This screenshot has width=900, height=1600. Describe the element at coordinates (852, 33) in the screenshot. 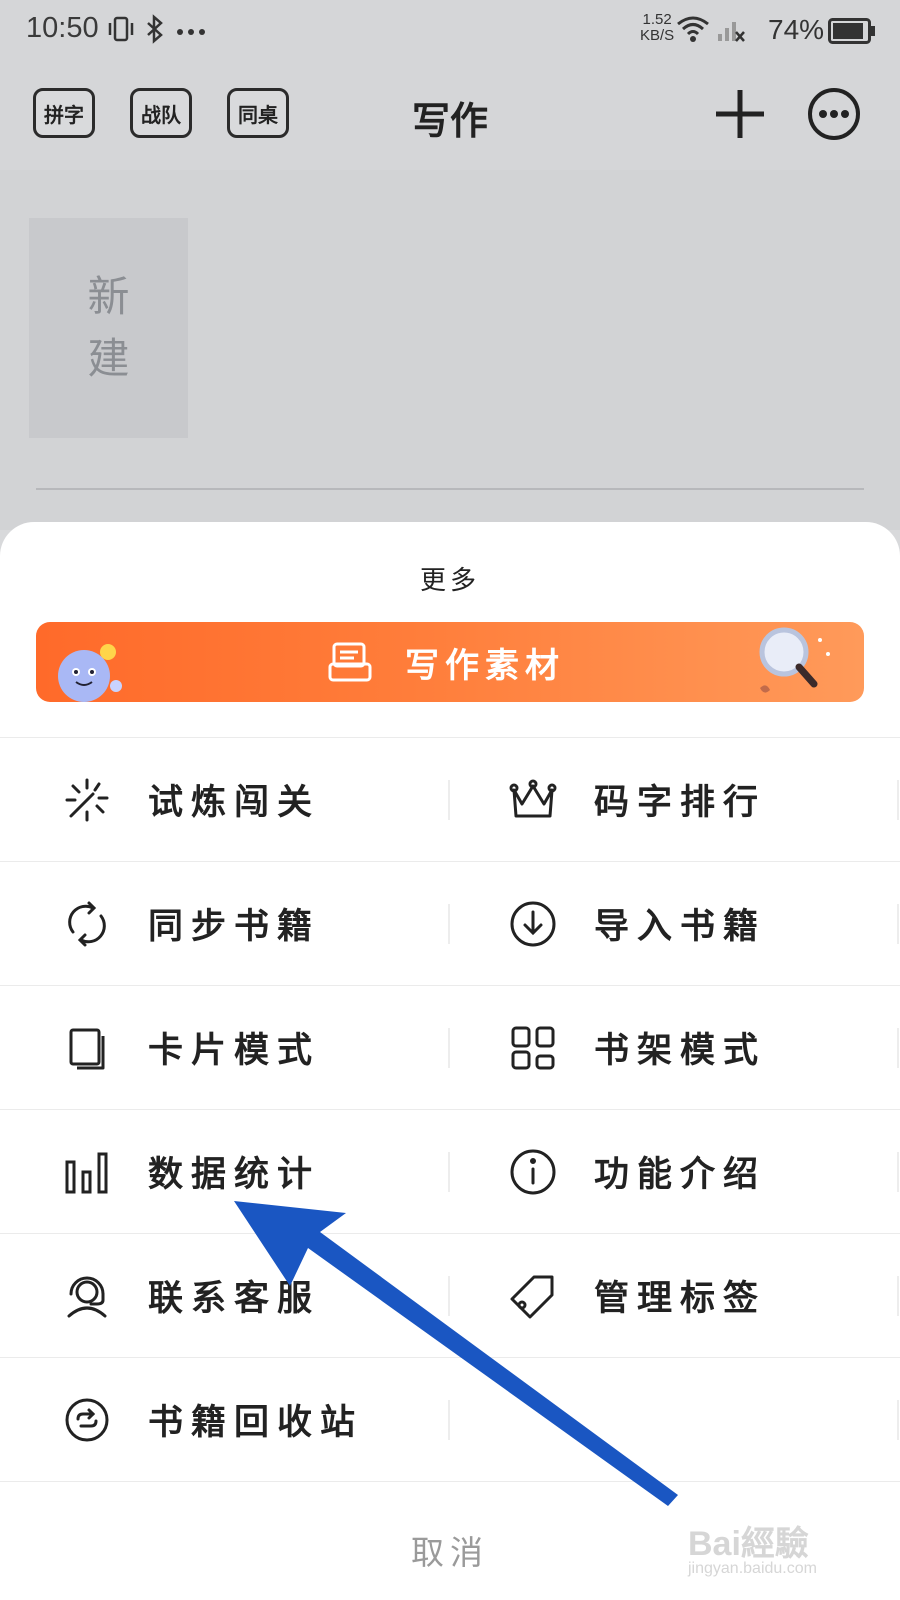

I see `battery-icon` at that location.